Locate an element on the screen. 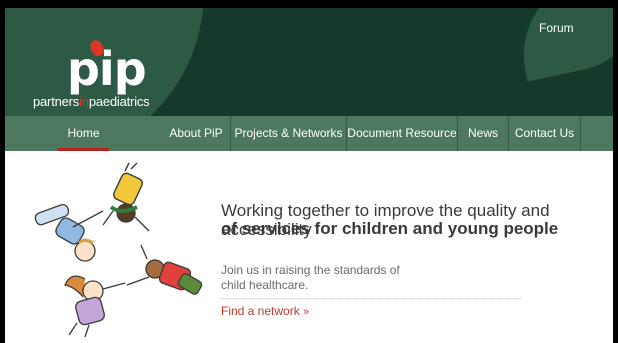 This screenshot has height=343, width=618. site-logo: pip partnersinpaediatrics is located at coordinates (108, 75).